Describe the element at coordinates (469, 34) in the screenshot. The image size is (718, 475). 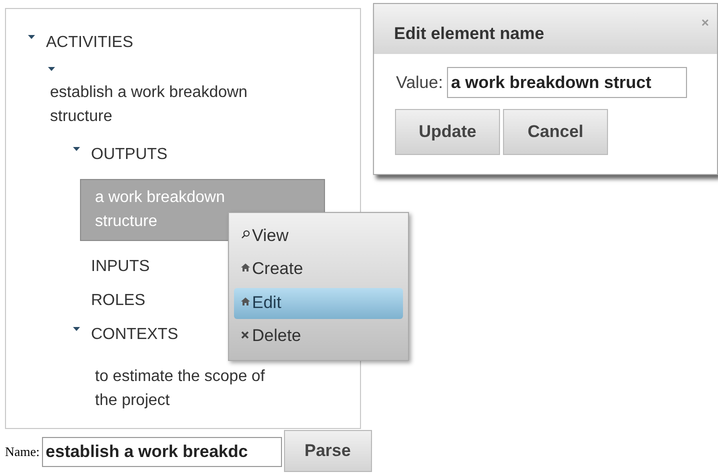
I see `dialog-title: Edit element name` at that location.